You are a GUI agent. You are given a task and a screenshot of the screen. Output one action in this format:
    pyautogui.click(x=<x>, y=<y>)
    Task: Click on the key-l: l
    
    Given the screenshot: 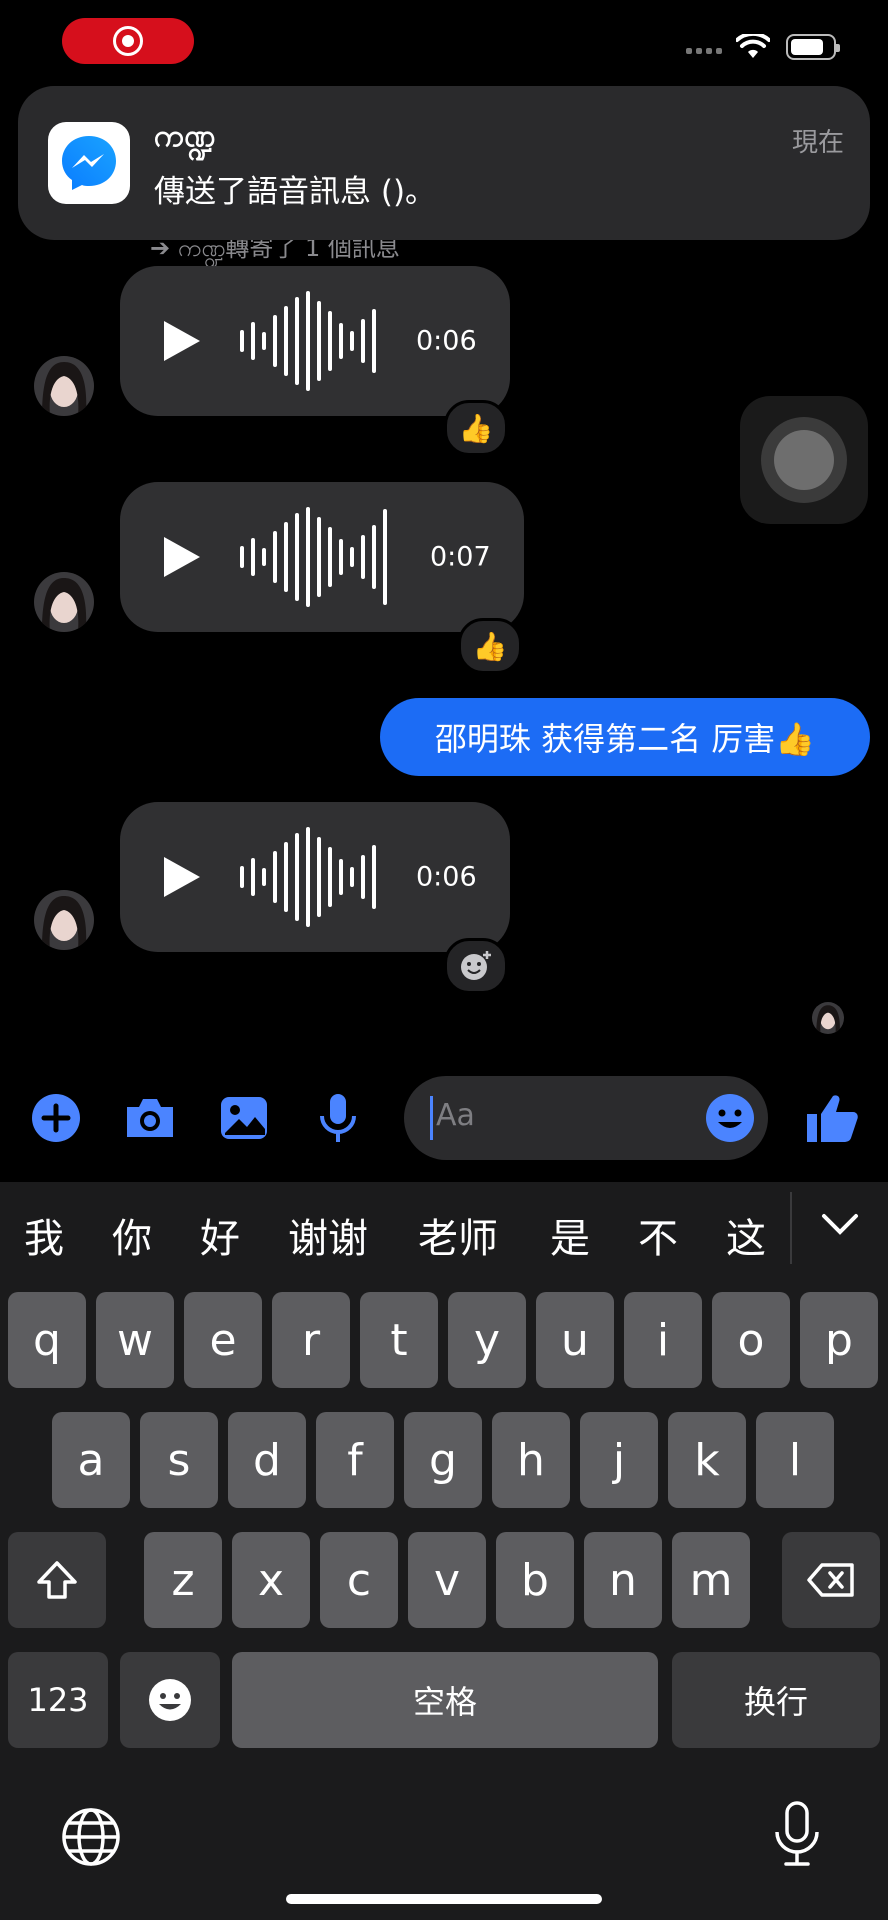 What is the action you would take?
    pyautogui.click(x=795, y=1460)
    